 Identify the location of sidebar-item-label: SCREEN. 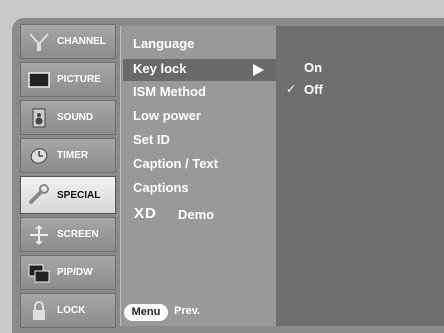
(78, 234).